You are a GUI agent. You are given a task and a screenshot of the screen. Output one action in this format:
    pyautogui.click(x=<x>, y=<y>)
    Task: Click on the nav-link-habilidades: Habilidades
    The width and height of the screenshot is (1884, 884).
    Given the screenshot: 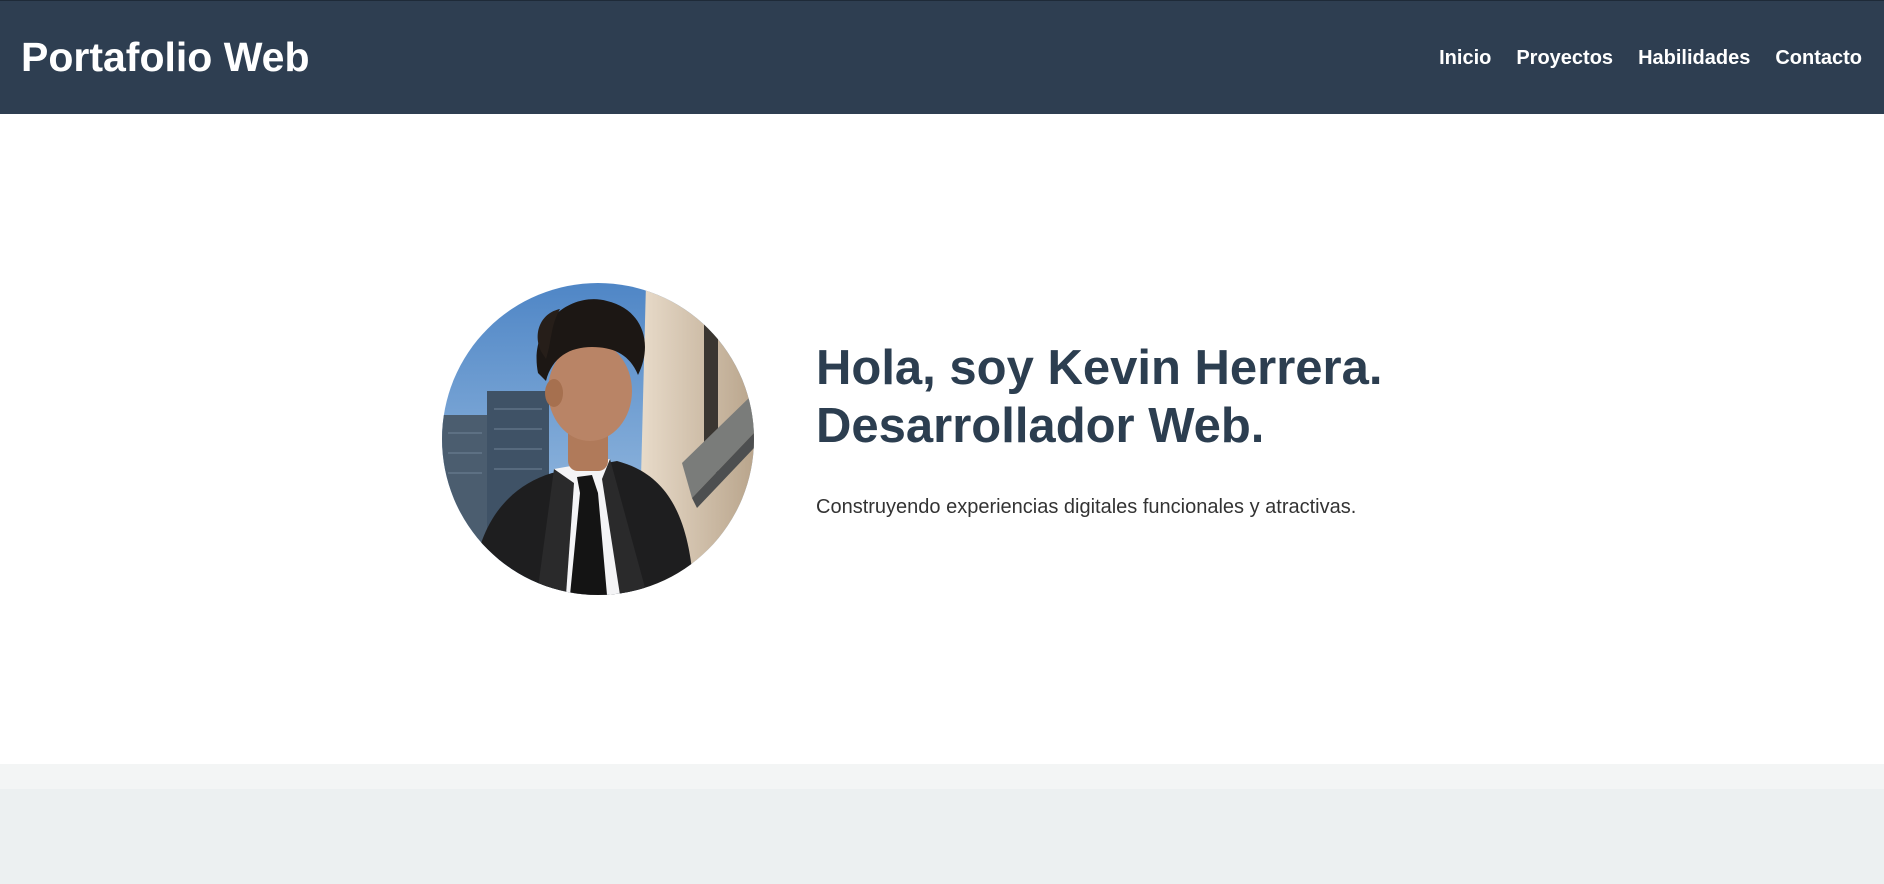 What is the action you would take?
    pyautogui.click(x=1694, y=58)
    